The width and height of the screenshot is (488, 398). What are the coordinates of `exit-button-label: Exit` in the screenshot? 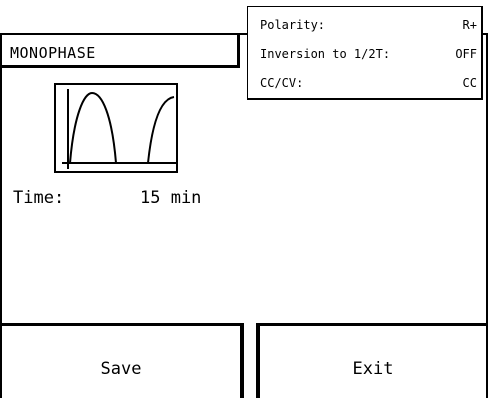 It's located at (373, 369).